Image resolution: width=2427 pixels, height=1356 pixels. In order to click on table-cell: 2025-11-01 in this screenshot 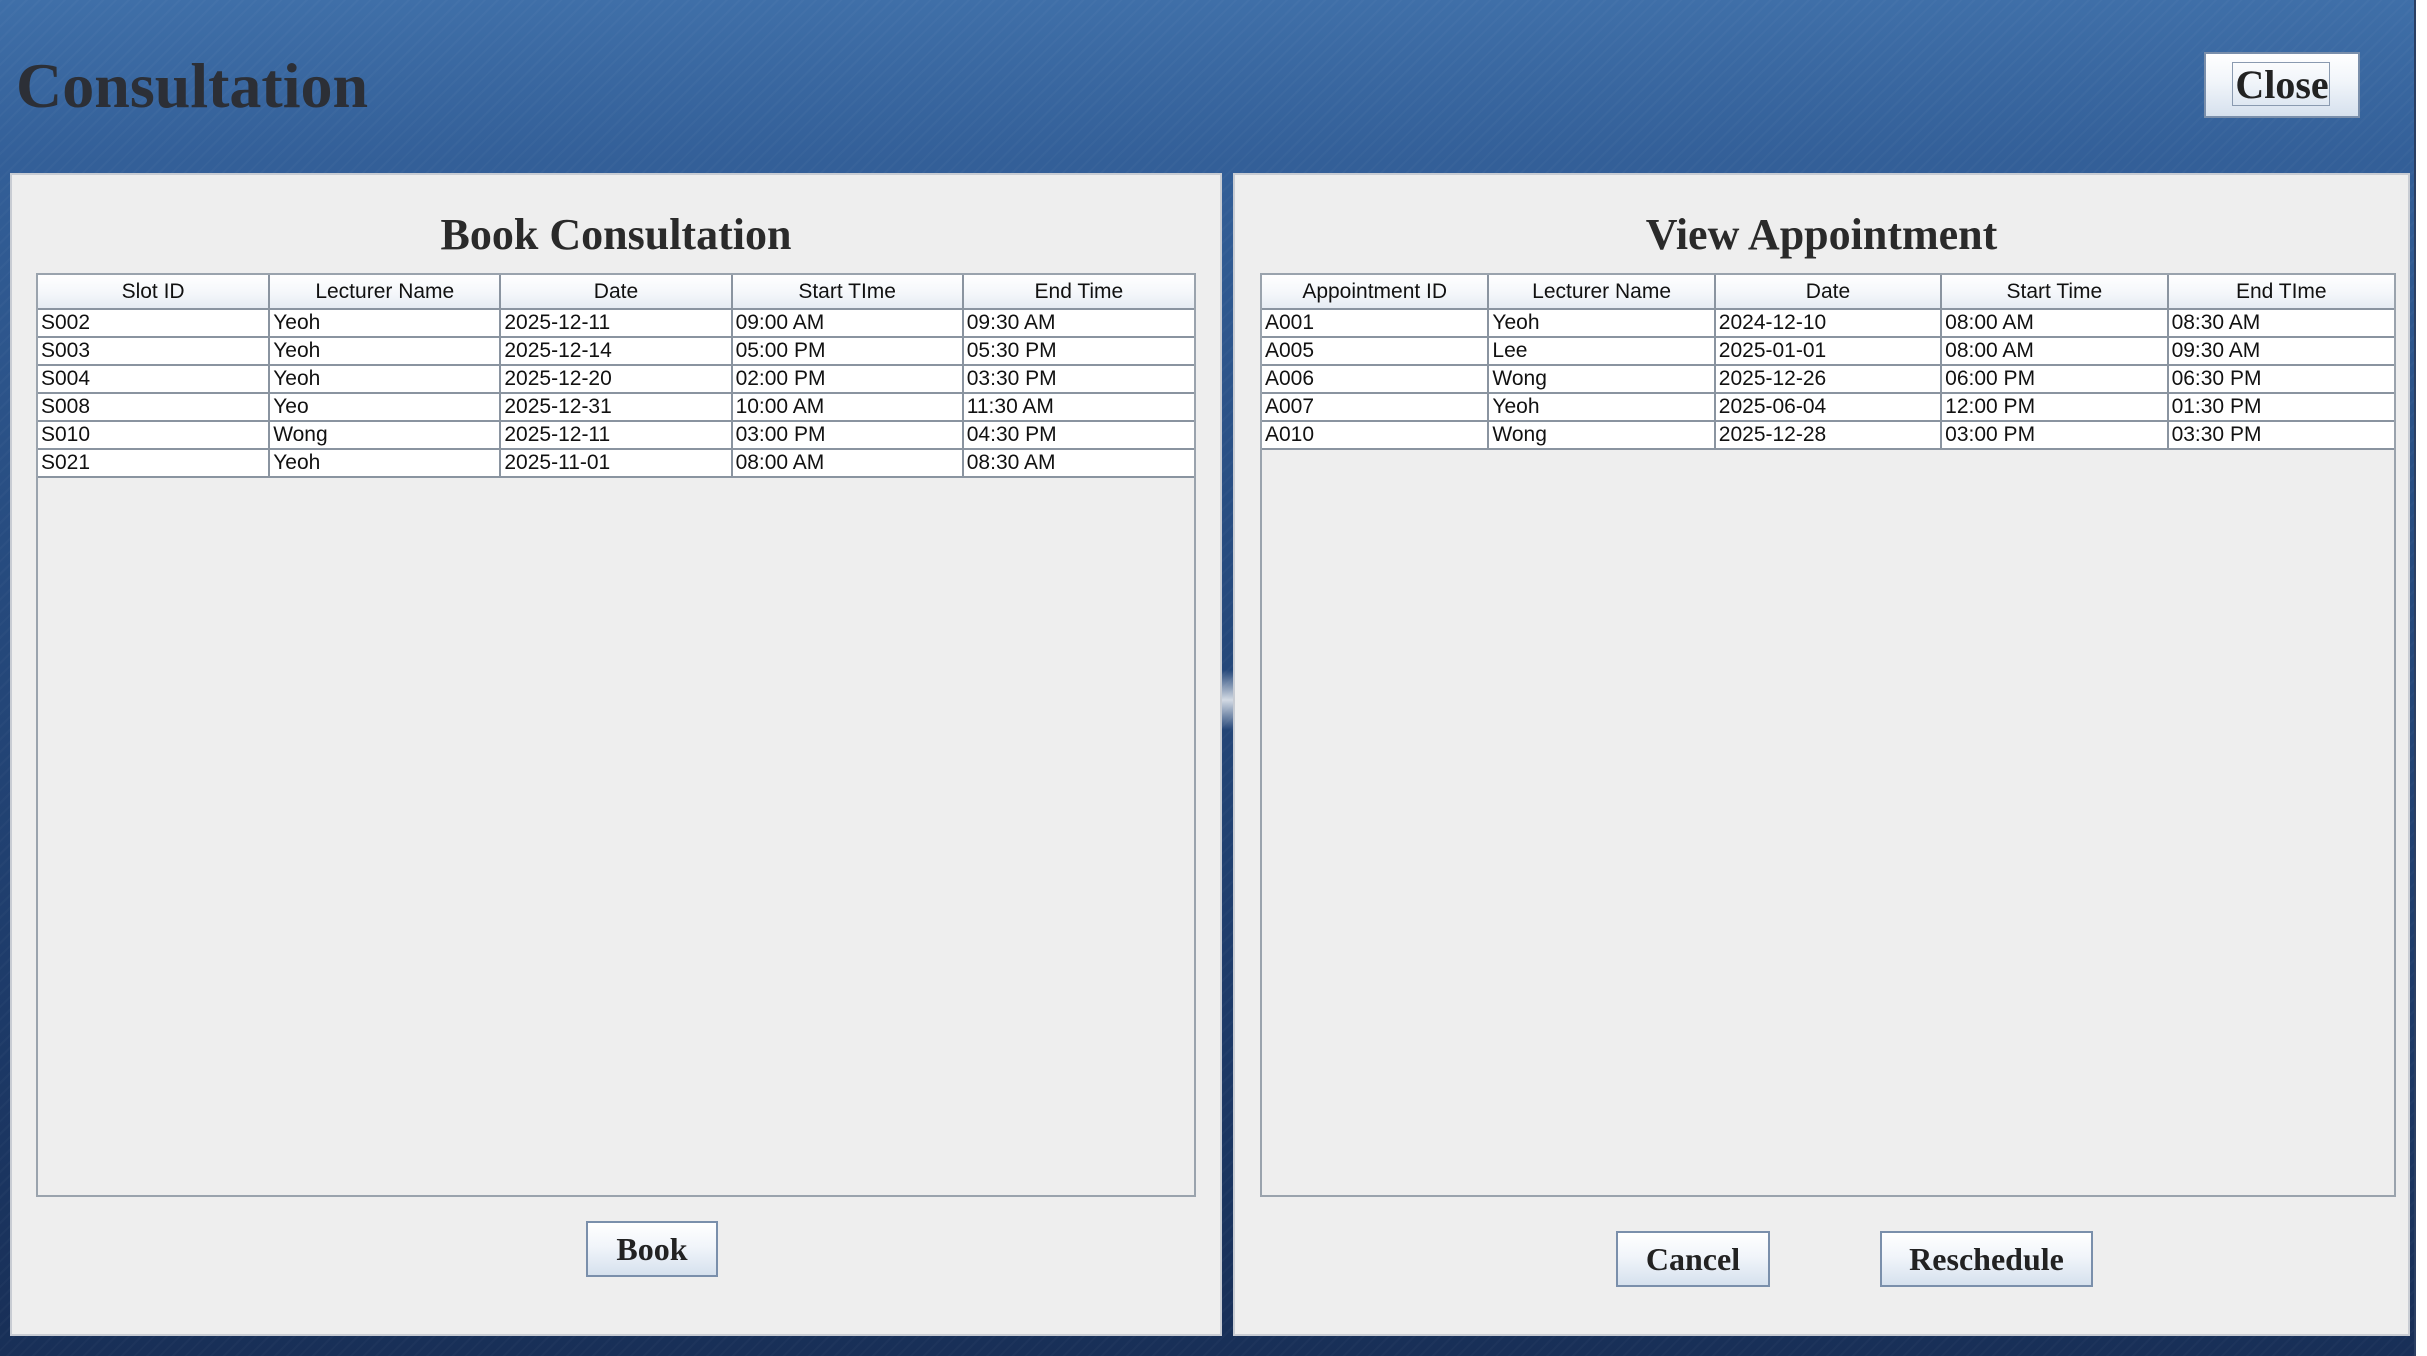, I will do `click(616, 463)`.